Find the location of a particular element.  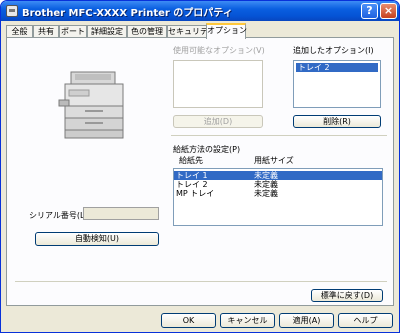

available-options-label: 使用可能なオプション(V) is located at coordinates (219, 50).